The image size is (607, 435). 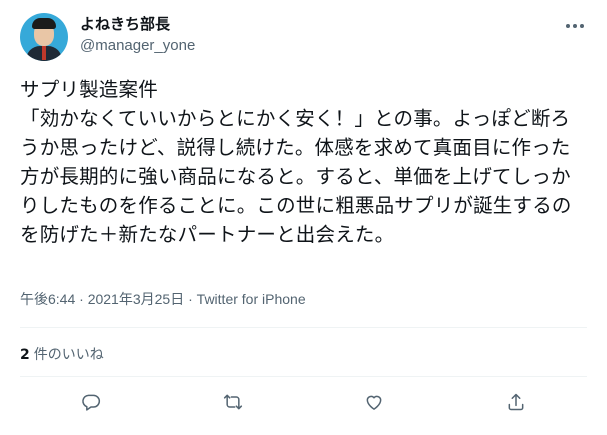 What do you see at coordinates (516, 402) in the screenshot?
I see `share-icon` at bounding box center [516, 402].